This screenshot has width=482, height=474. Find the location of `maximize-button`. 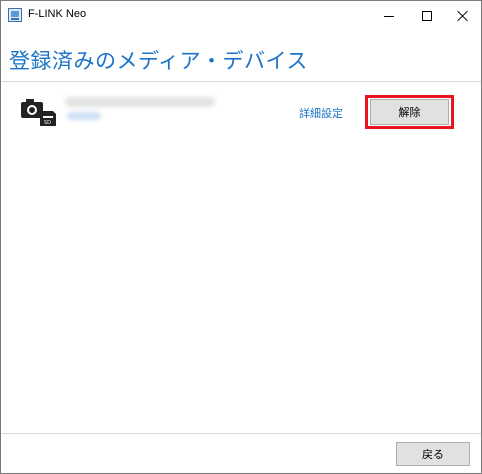

maximize-button is located at coordinates (427, 16).